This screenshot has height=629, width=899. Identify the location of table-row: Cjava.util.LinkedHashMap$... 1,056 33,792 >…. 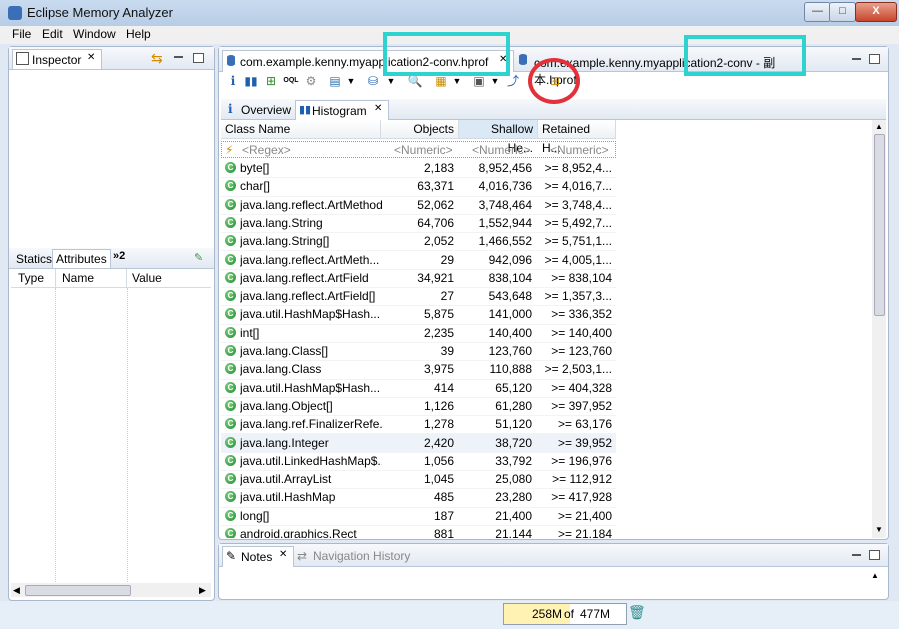
(418, 462).